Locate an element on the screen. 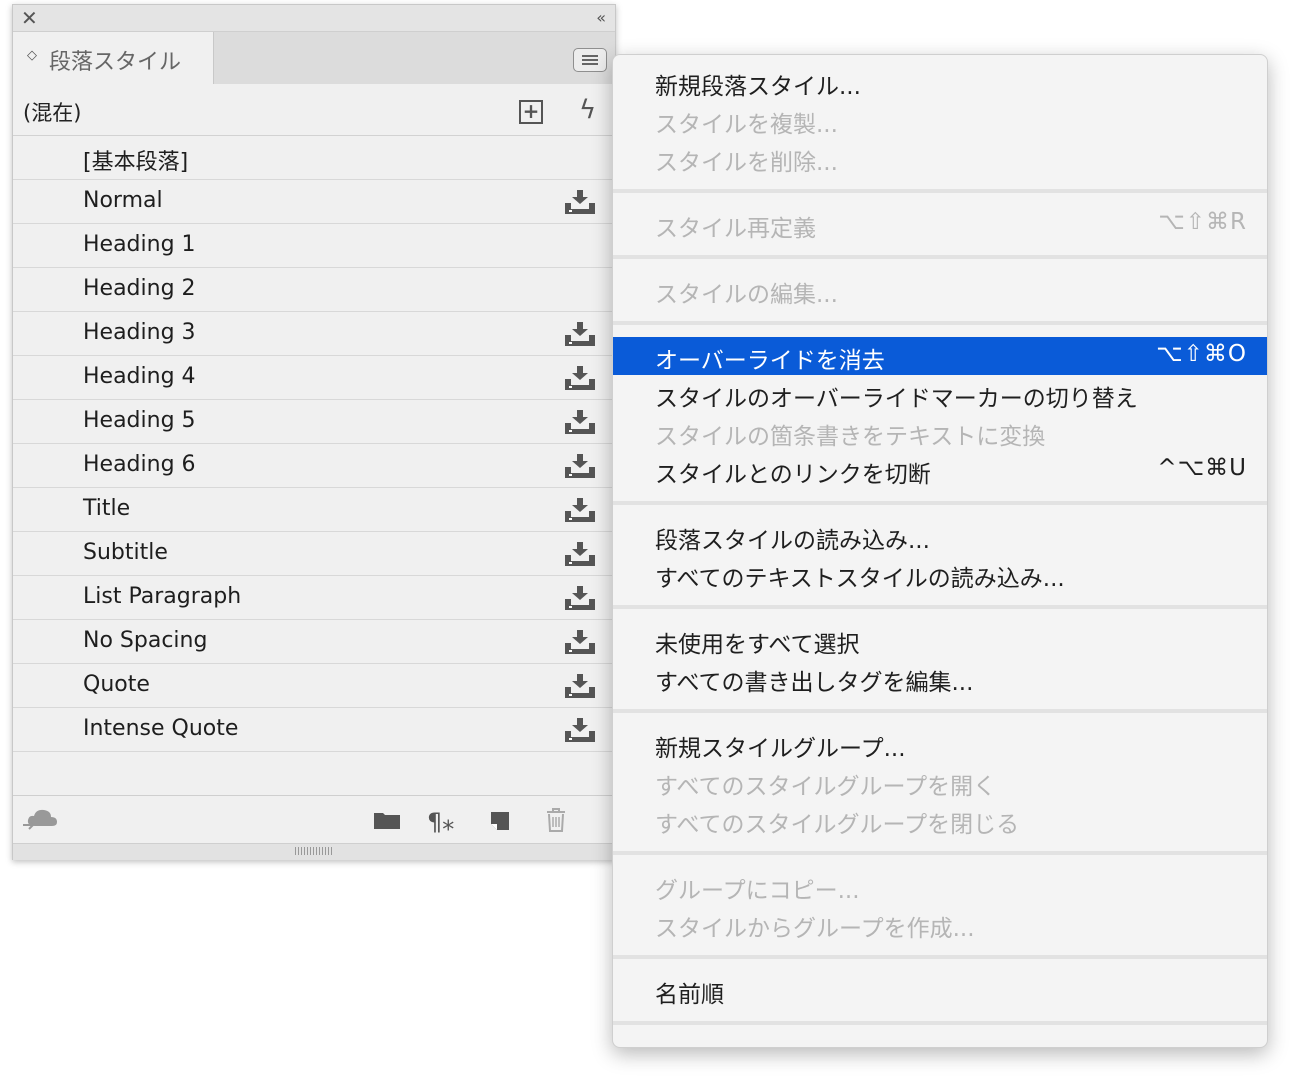 This screenshot has width=1303, height=1092. style-list-item: No Spacing is located at coordinates (314, 642).